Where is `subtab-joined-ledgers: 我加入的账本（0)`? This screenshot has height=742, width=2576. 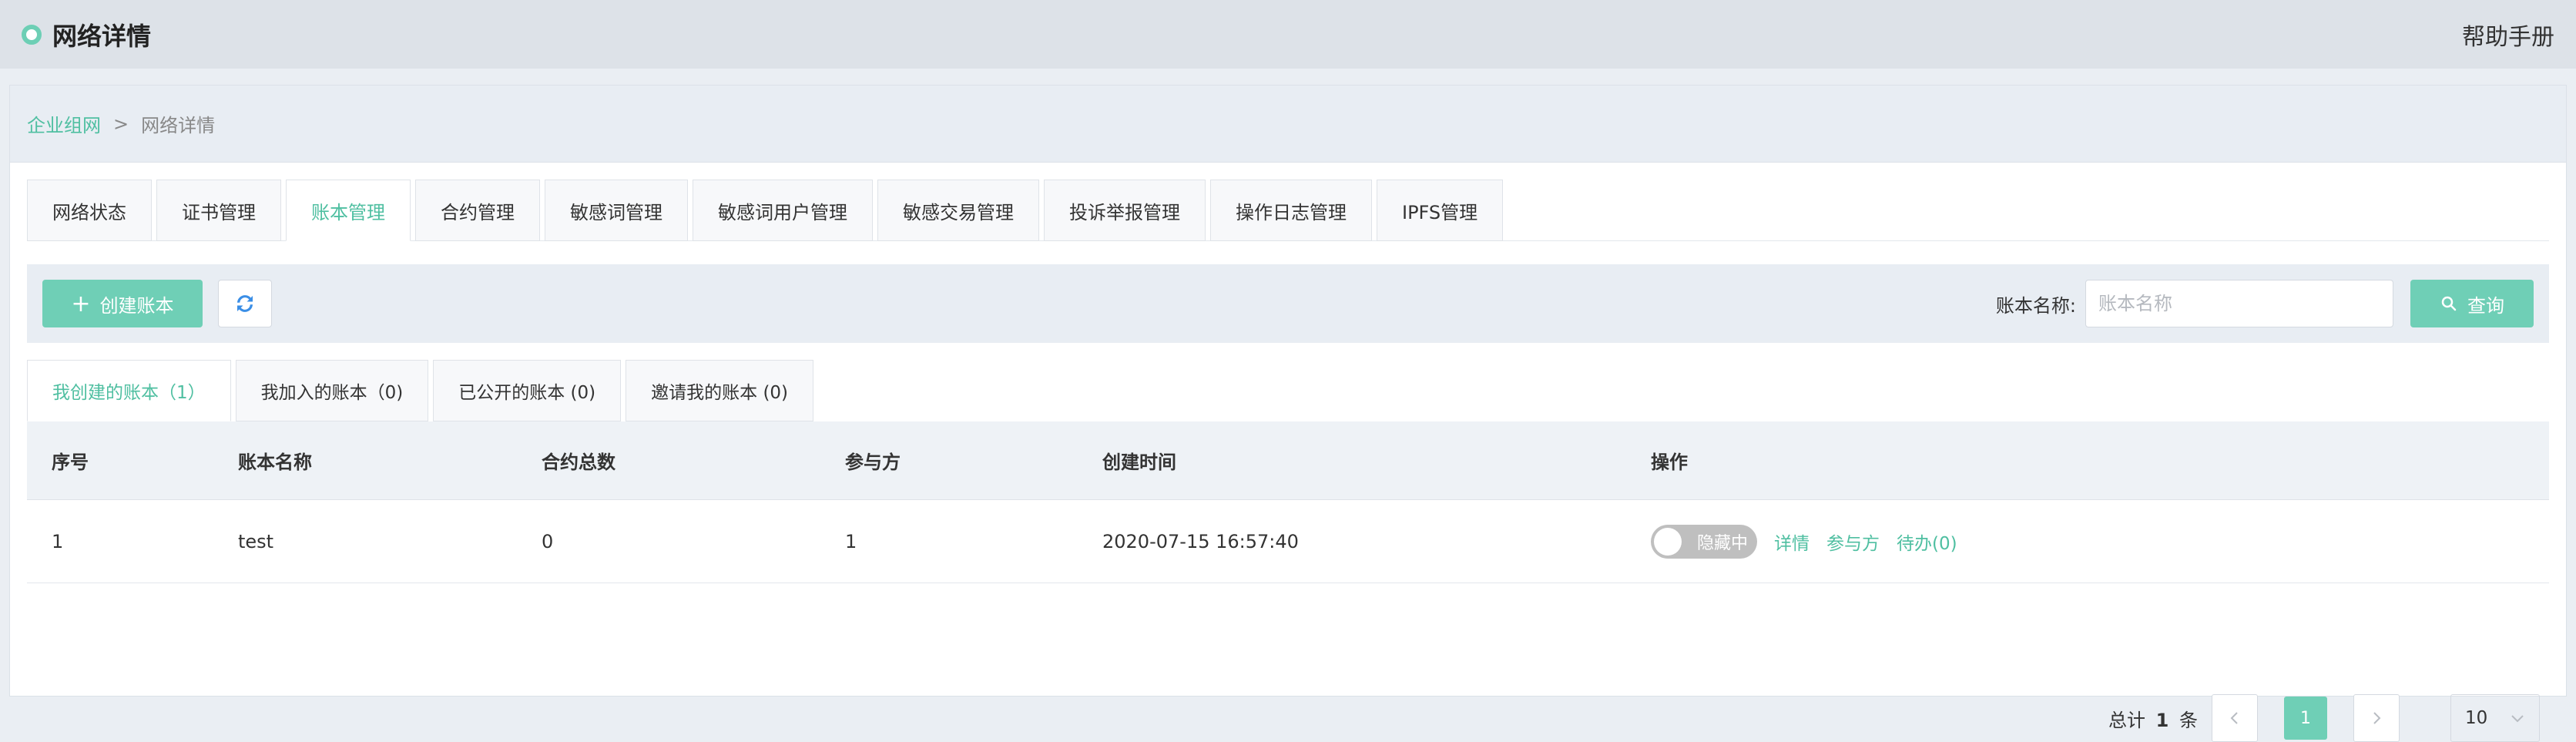 subtab-joined-ledgers: 我加入的账本（0) is located at coordinates (332, 390).